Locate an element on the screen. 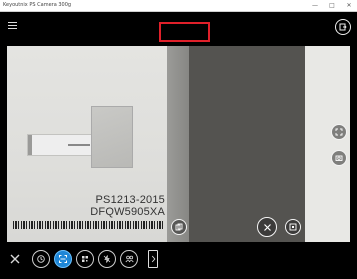 This screenshot has width=357, height=279. highlight-annotation is located at coordinates (184, 32).